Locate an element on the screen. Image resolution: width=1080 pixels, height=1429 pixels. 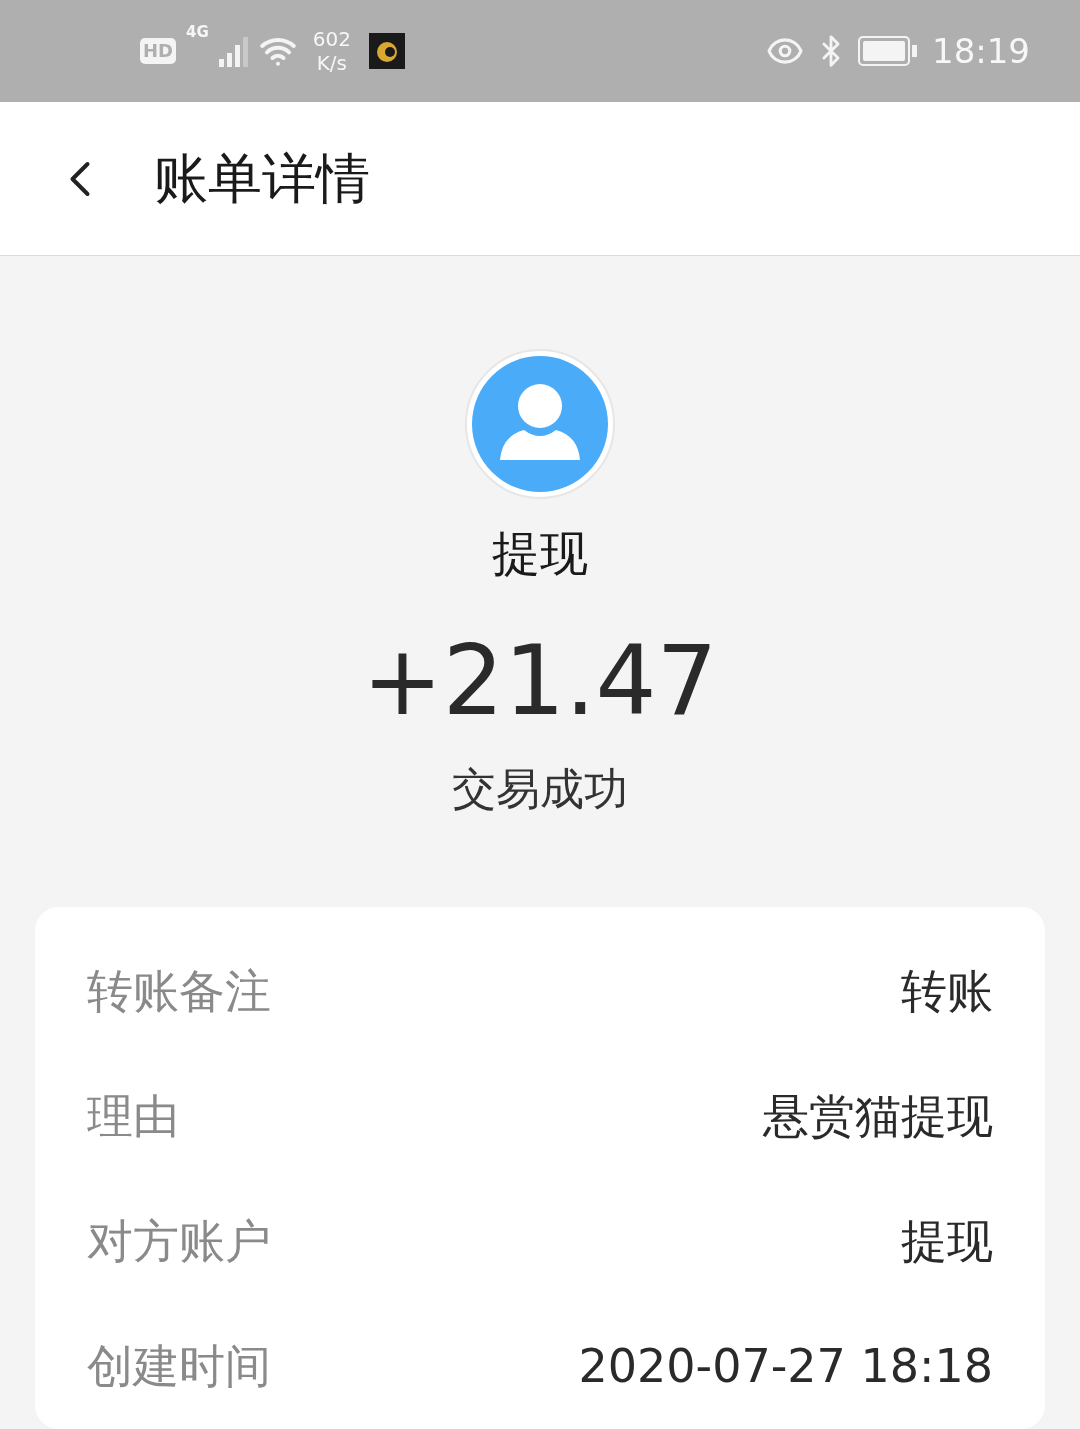
battery-icon is located at coordinates (888, 51).